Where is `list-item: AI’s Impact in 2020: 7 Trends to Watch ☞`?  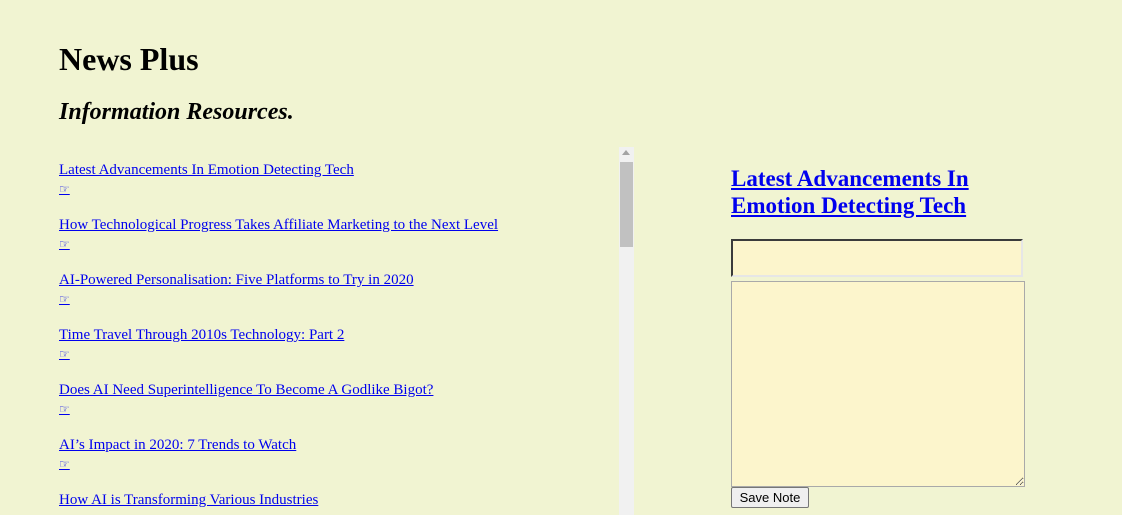
list-item: AI’s Impact in 2020: 7 Trends to Watch ☞ is located at coordinates (339, 449).